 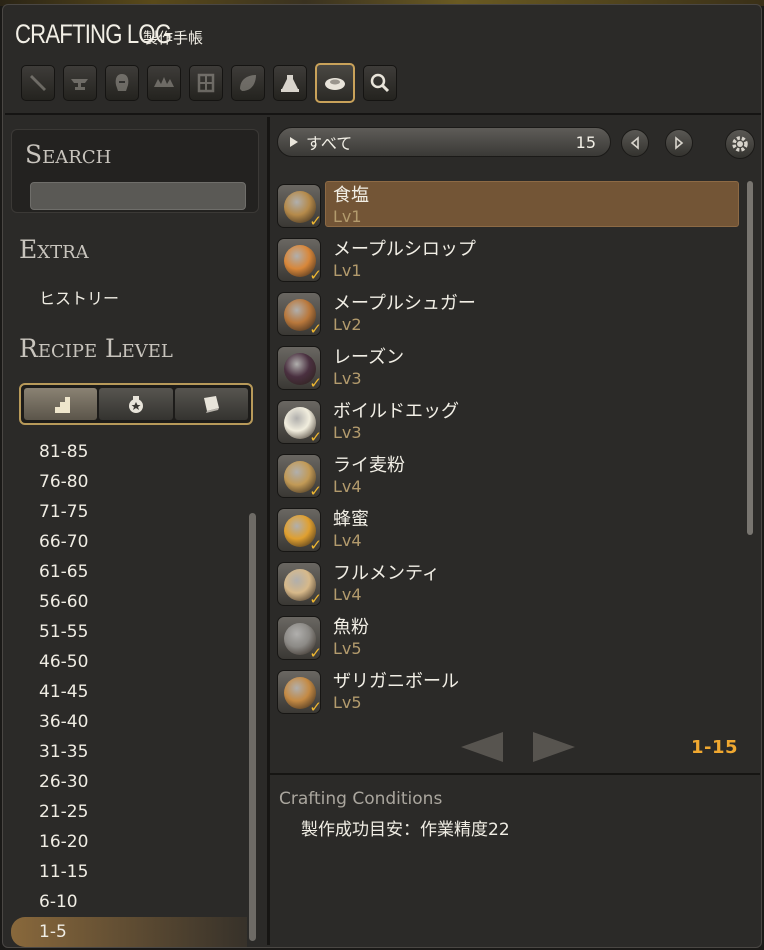 What do you see at coordinates (268, 531) in the screenshot?
I see `panel-divider` at bounding box center [268, 531].